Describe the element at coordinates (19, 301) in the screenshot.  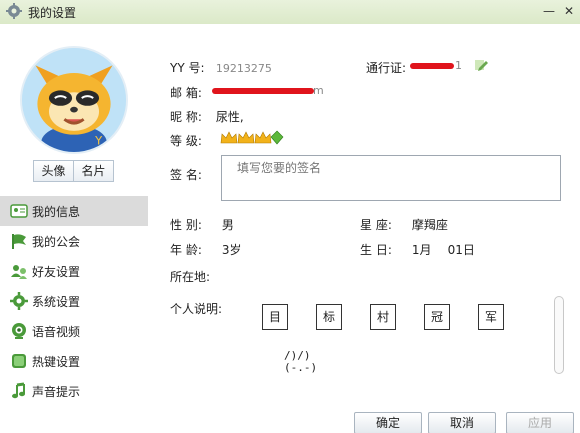
I see `gear-icon` at that location.